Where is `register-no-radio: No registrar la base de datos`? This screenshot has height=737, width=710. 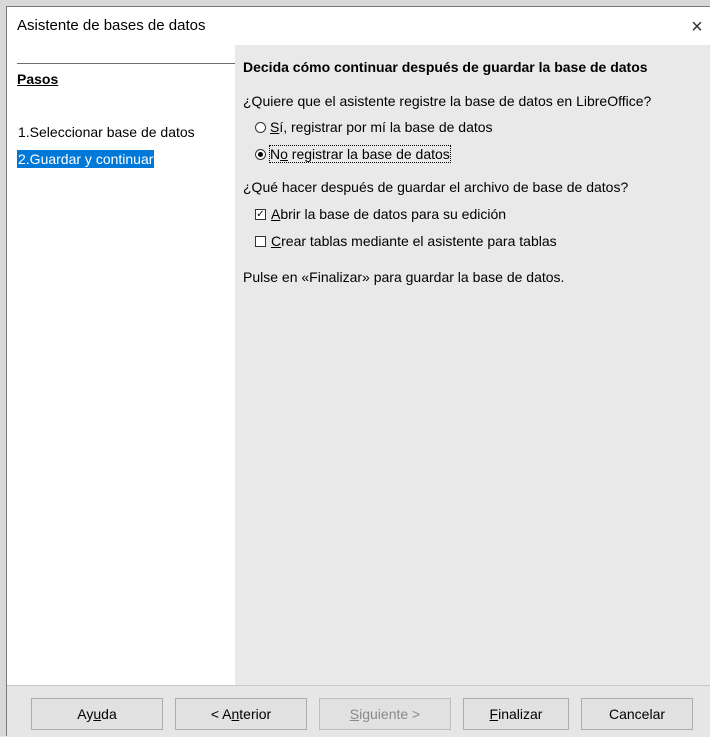 register-no-radio: No registrar la base de datos is located at coordinates (353, 154).